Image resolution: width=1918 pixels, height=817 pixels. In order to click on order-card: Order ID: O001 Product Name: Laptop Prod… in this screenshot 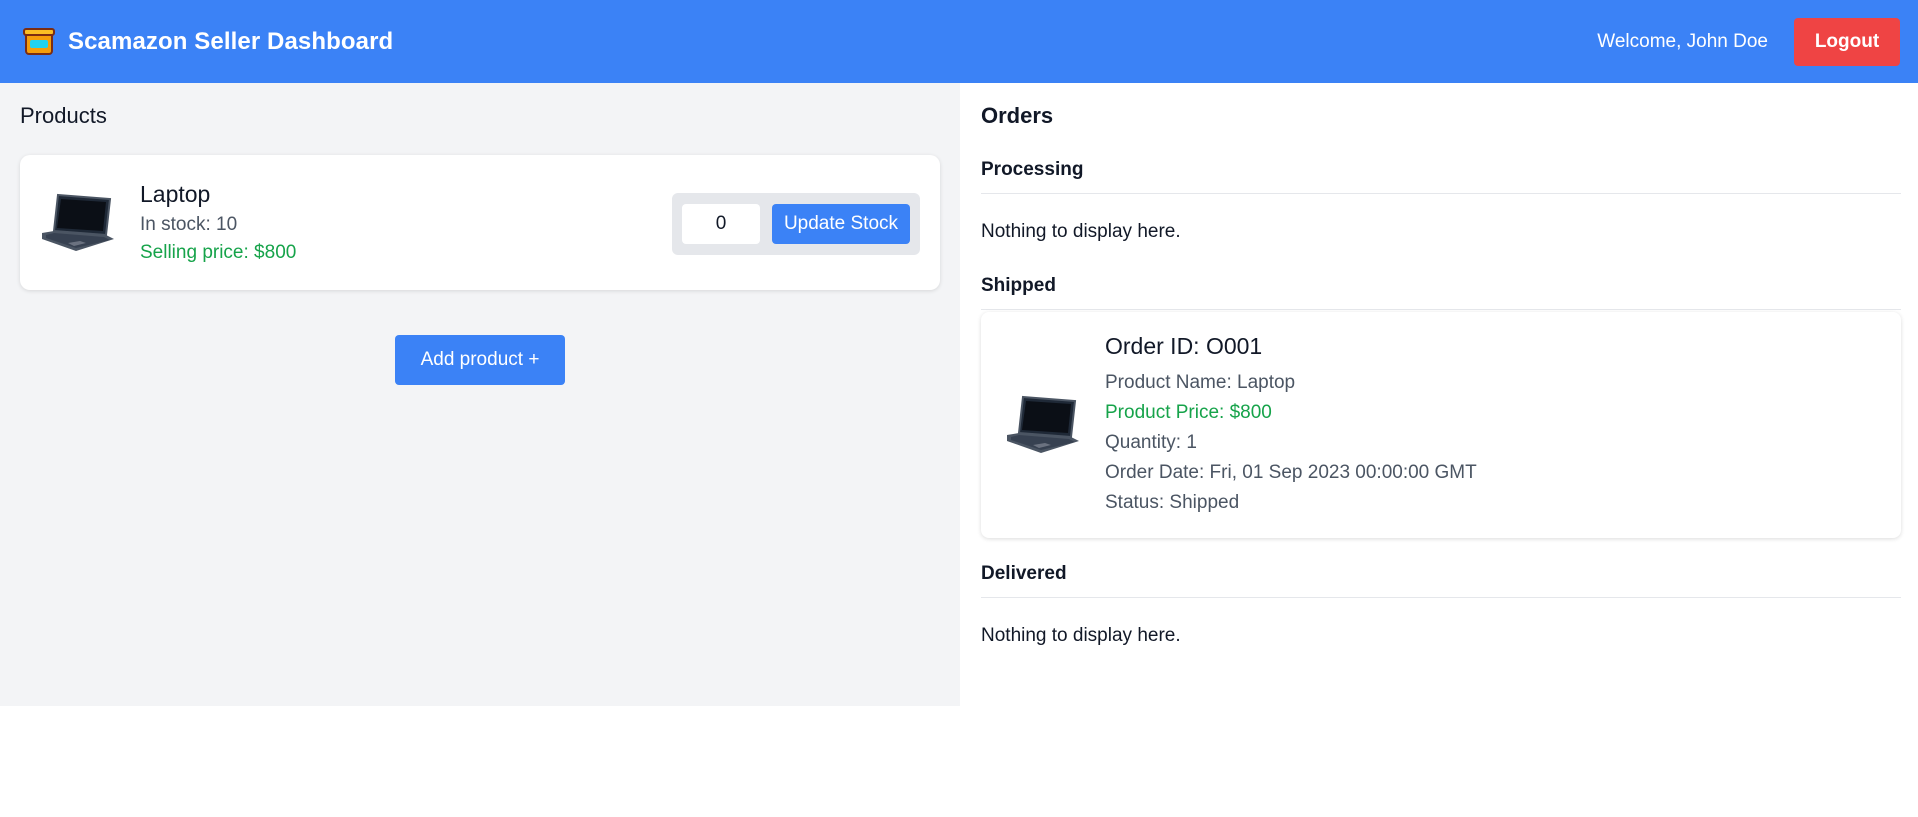, I will do `click(1441, 425)`.